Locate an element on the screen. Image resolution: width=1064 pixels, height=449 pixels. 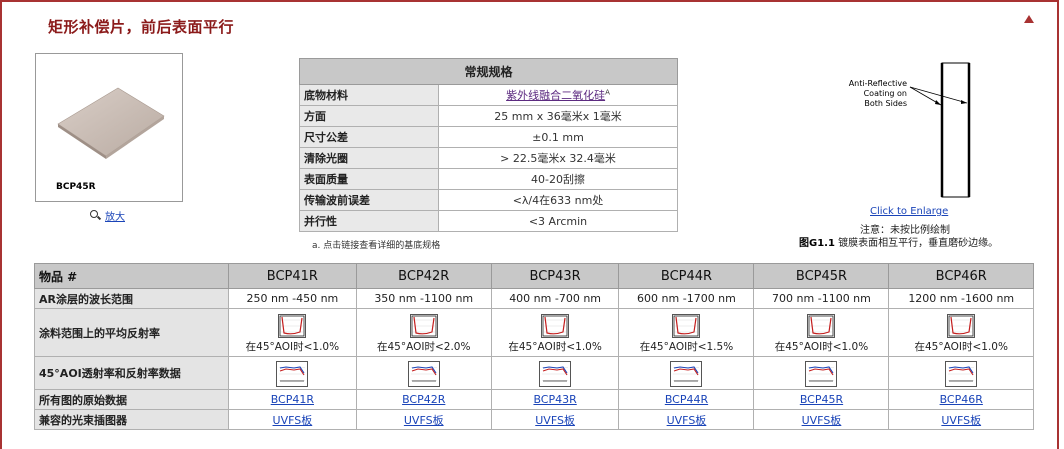
item-number: BCP45R is located at coordinates (821, 276).